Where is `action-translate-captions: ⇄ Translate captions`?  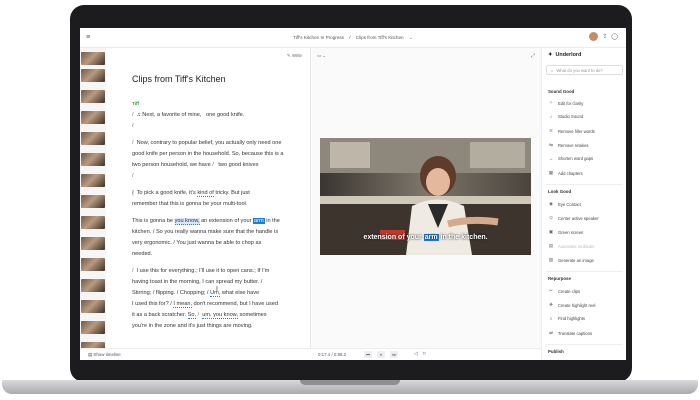 action-translate-captions: ⇄ Translate captions is located at coordinates (570, 333).